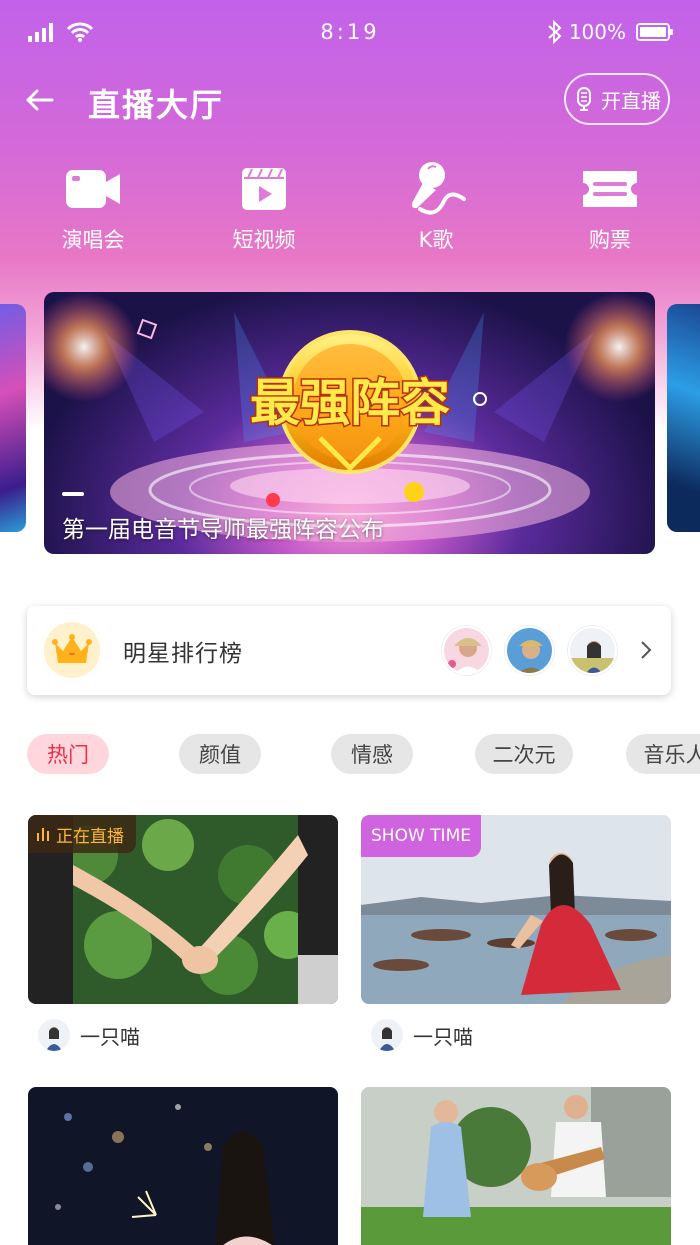  Describe the element at coordinates (223, 530) in the screenshot. I see `banner-title: 第一届电音节导师最强阵容公布` at that location.